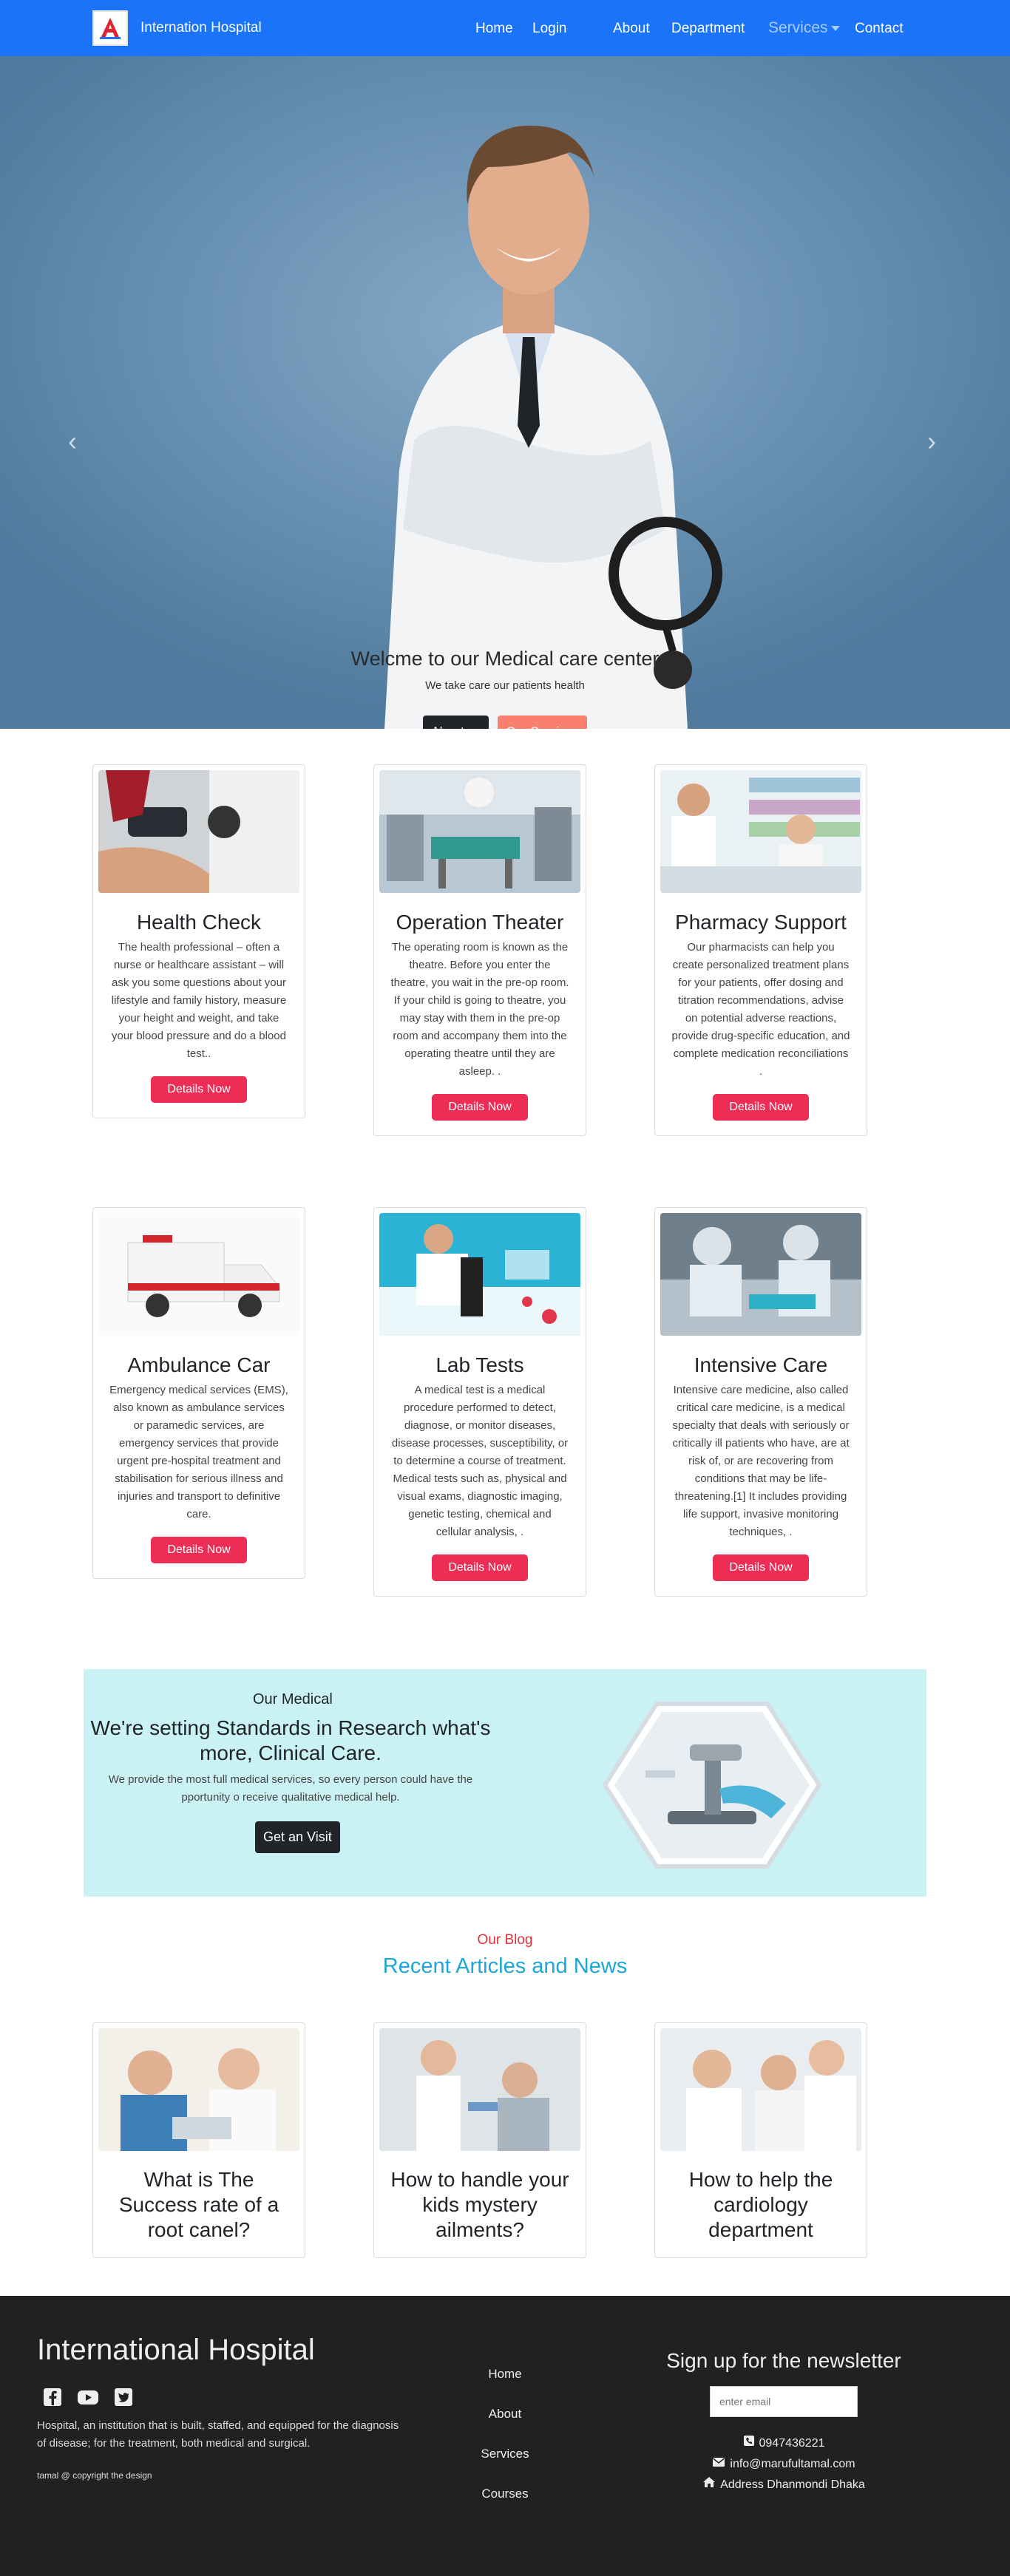  Describe the element at coordinates (761, 1274) in the screenshot. I see `intensive-care-image` at that location.